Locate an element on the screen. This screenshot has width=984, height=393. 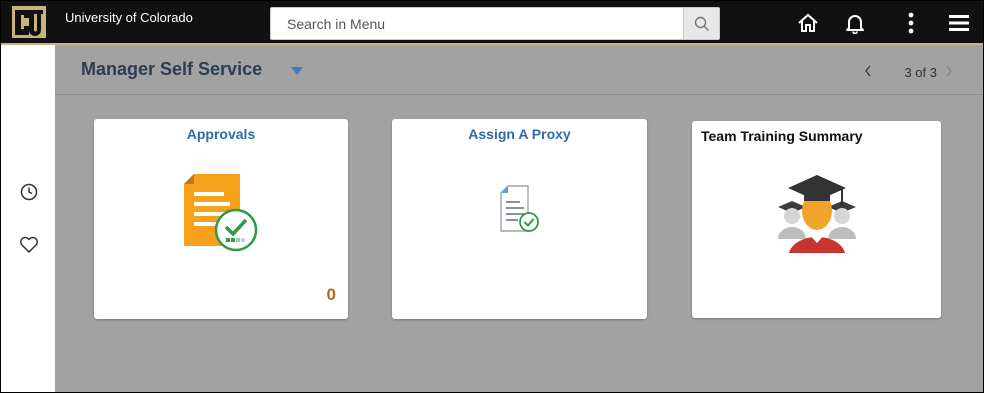
assign-proxy-document-icon is located at coordinates (519, 208).